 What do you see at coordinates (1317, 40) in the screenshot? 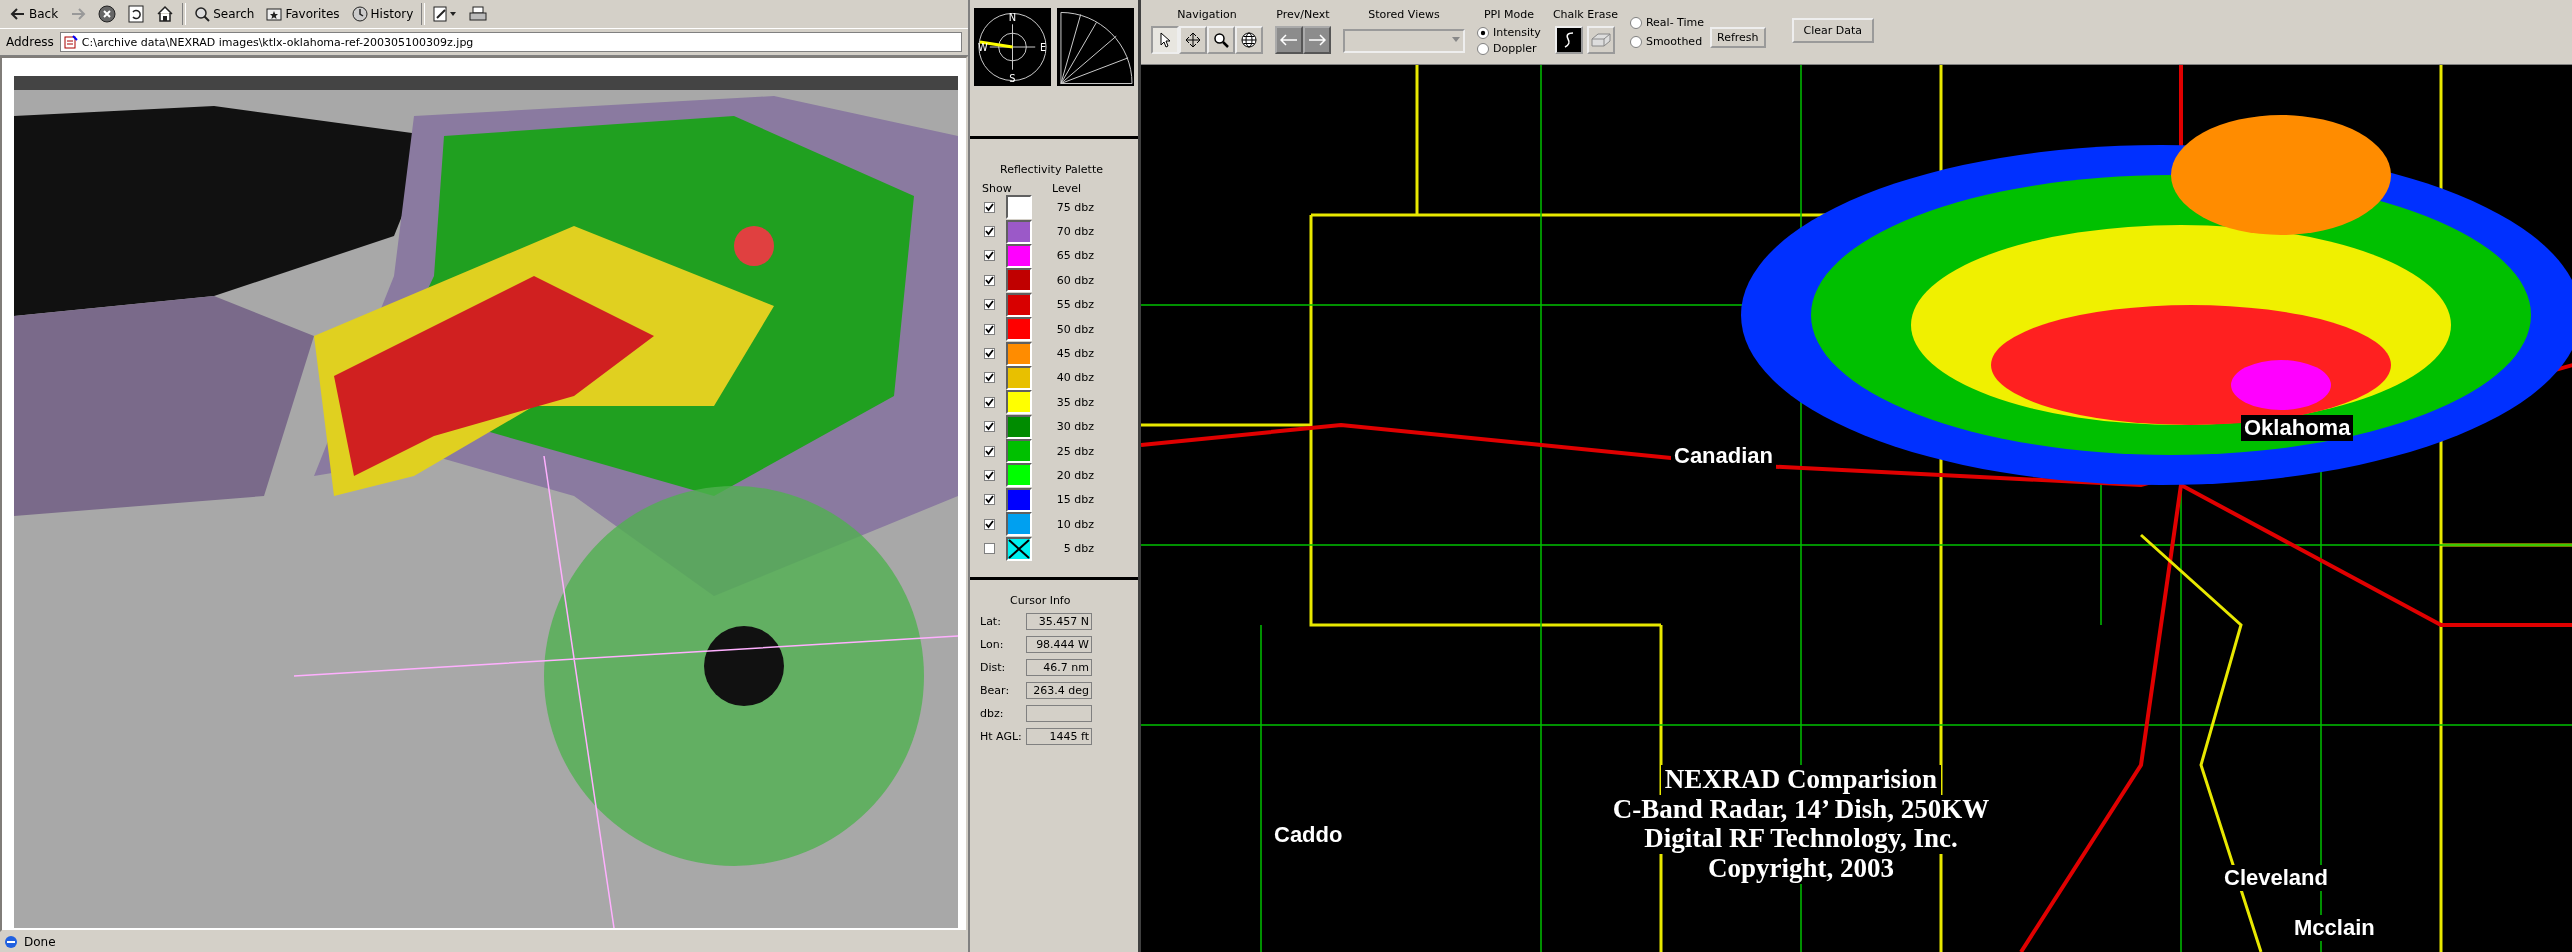
I see `right-arrow-icon` at bounding box center [1317, 40].